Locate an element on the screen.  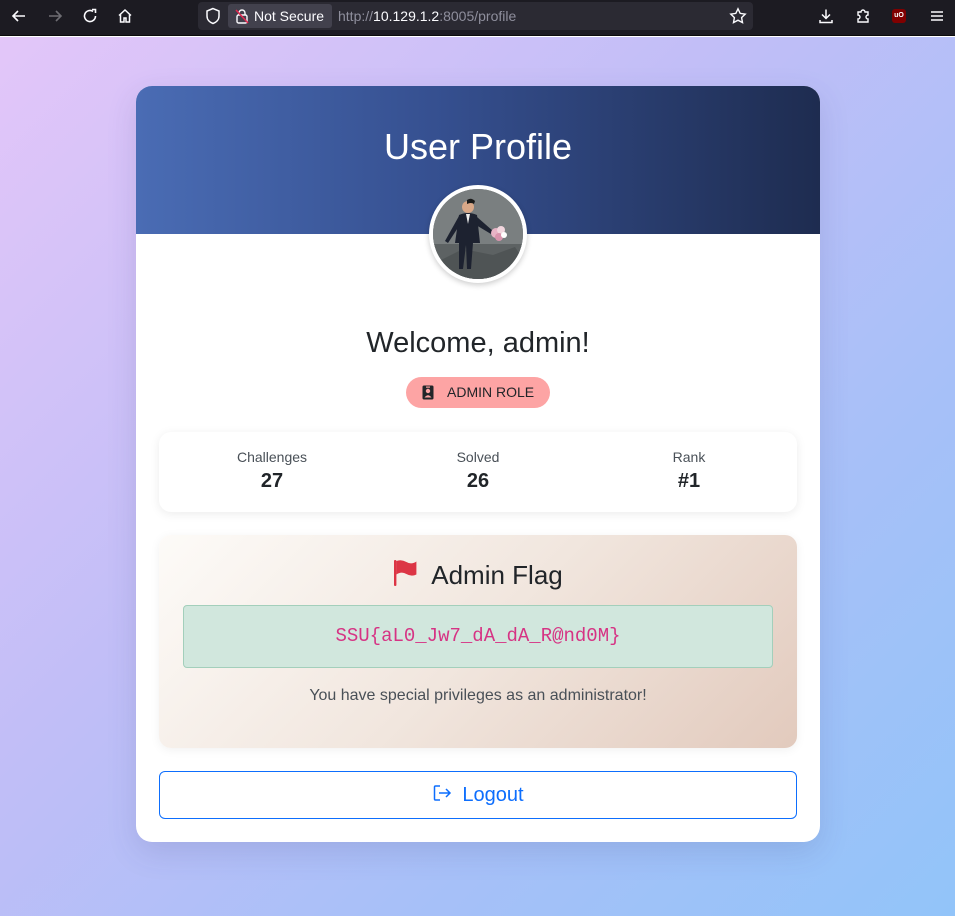
stat-solved: Solved 26 is located at coordinates (478, 472).